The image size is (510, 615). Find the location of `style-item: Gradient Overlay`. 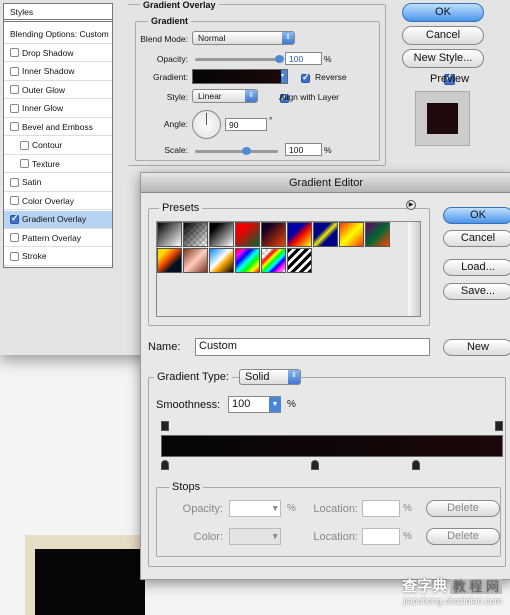

style-item: Gradient Overlay is located at coordinates (58, 219).